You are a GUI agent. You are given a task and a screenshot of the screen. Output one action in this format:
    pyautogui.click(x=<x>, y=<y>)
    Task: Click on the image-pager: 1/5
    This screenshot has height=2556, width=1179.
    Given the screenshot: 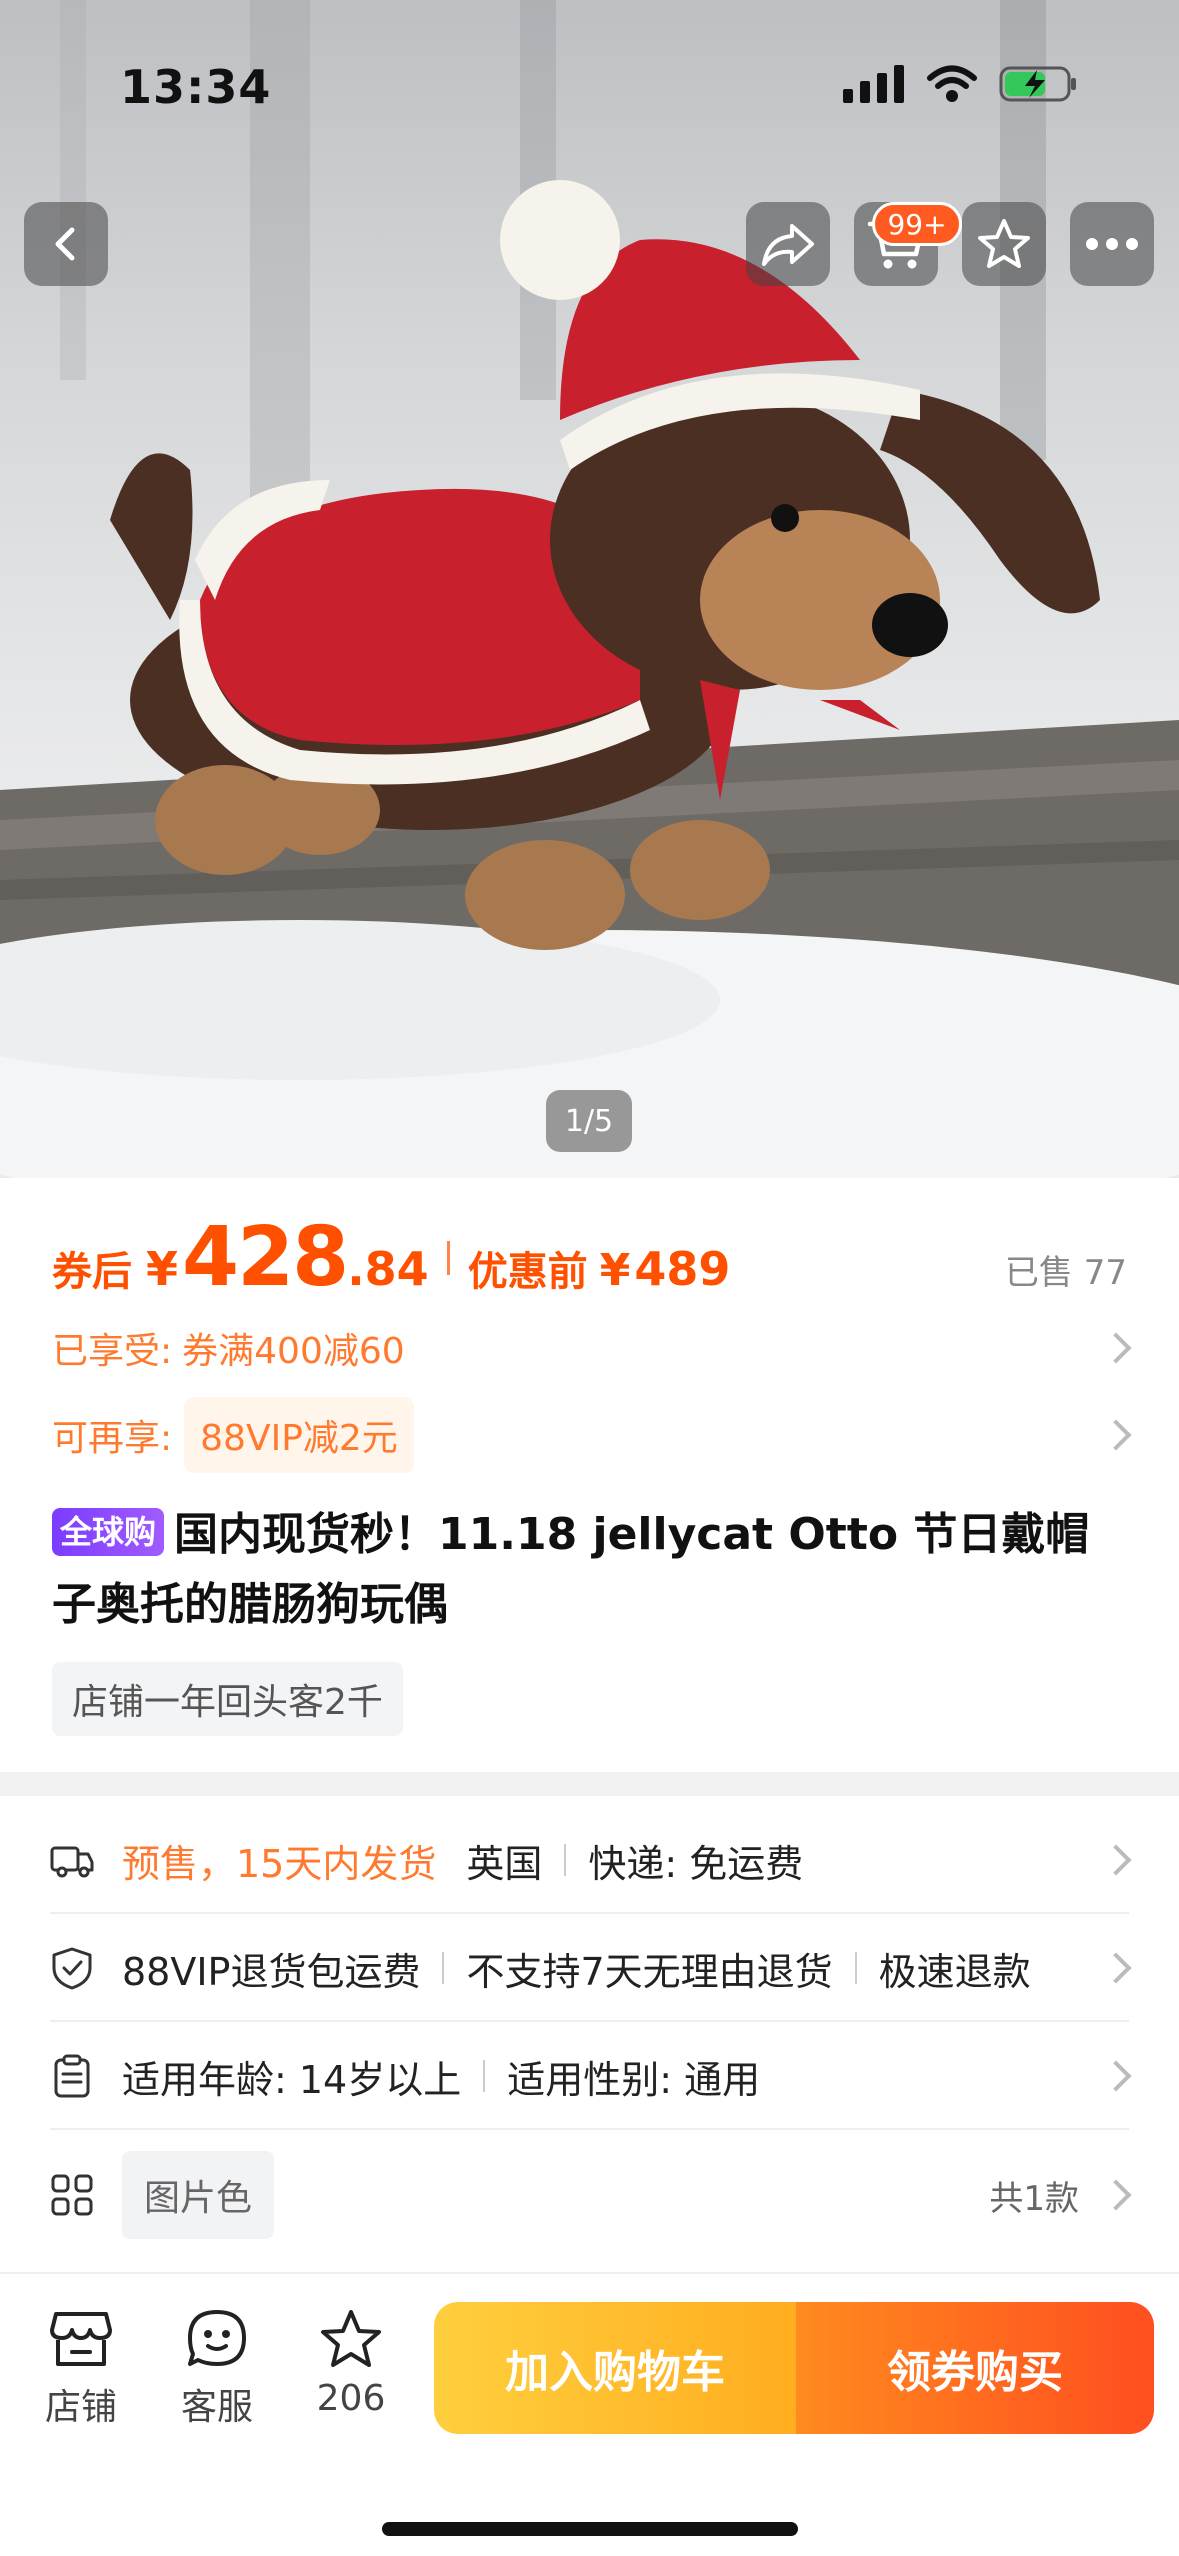 What is the action you would take?
    pyautogui.click(x=589, y=1121)
    